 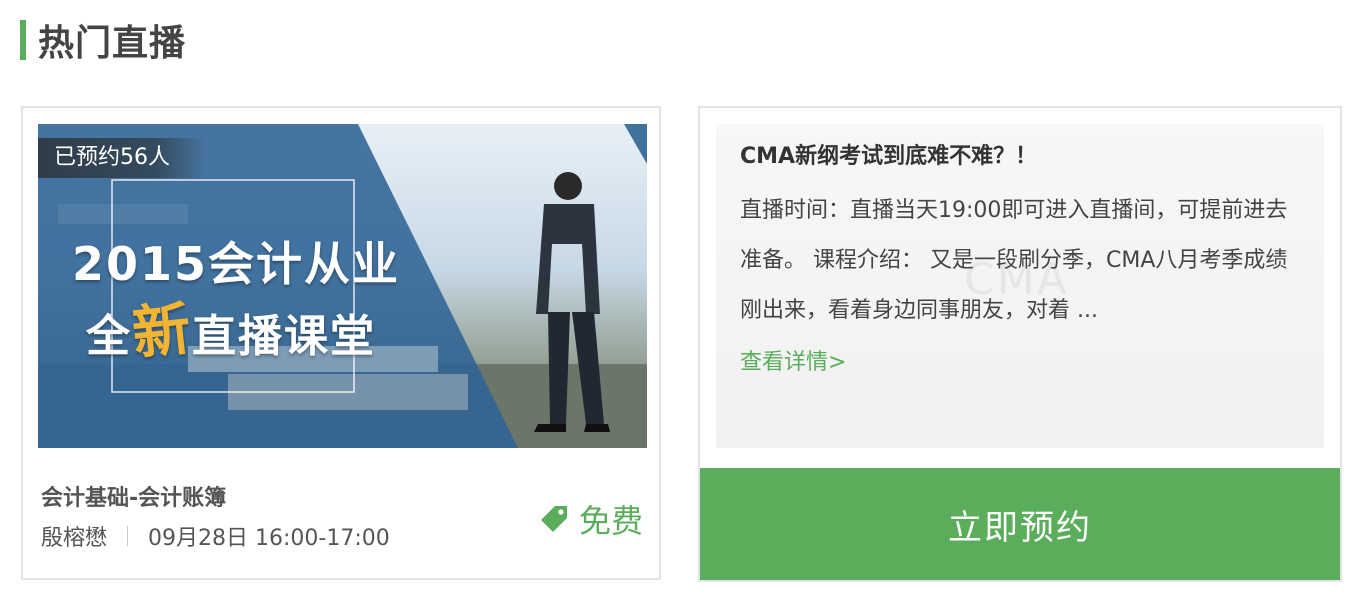 I want to click on banner-subheadline-accent: 新, so click(x=162, y=331).